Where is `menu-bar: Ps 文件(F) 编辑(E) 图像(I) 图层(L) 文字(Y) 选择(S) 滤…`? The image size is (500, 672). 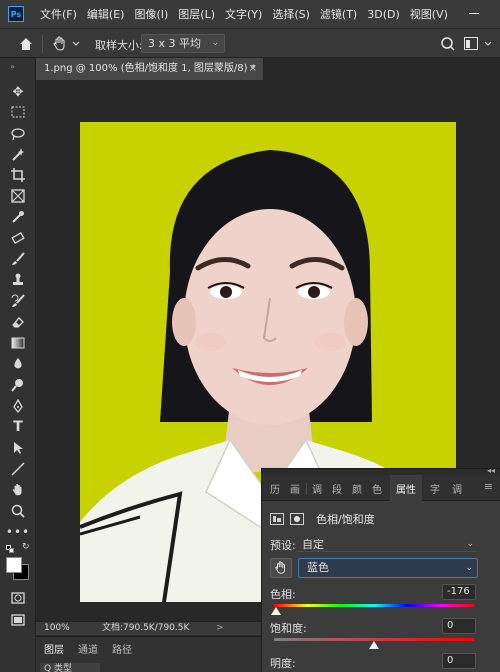
menu-bar: Ps 文件(F) 编辑(E) 图像(I) 图层(L) 文字(Y) 选择(S) 滤… is located at coordinates (250, 14).